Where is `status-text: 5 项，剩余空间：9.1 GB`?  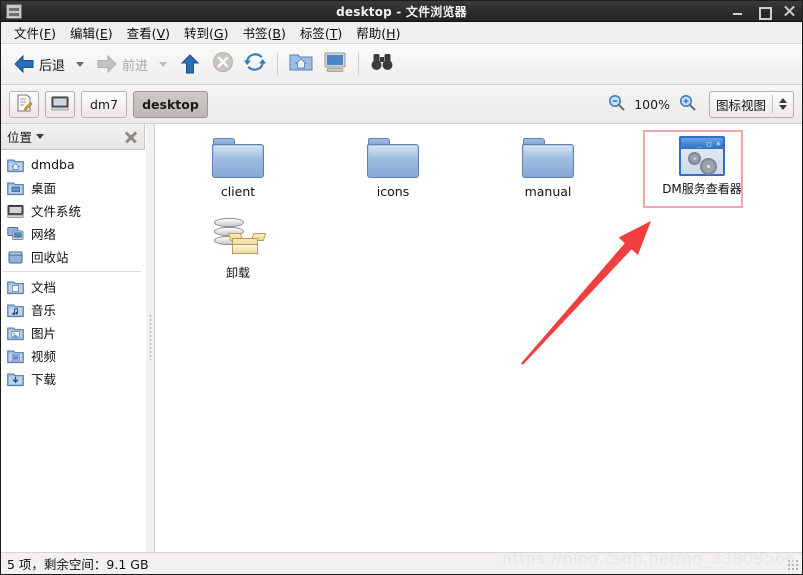
status-text: 5 项，剩余空间：9.1 GB is located at coordinates (78, 564).